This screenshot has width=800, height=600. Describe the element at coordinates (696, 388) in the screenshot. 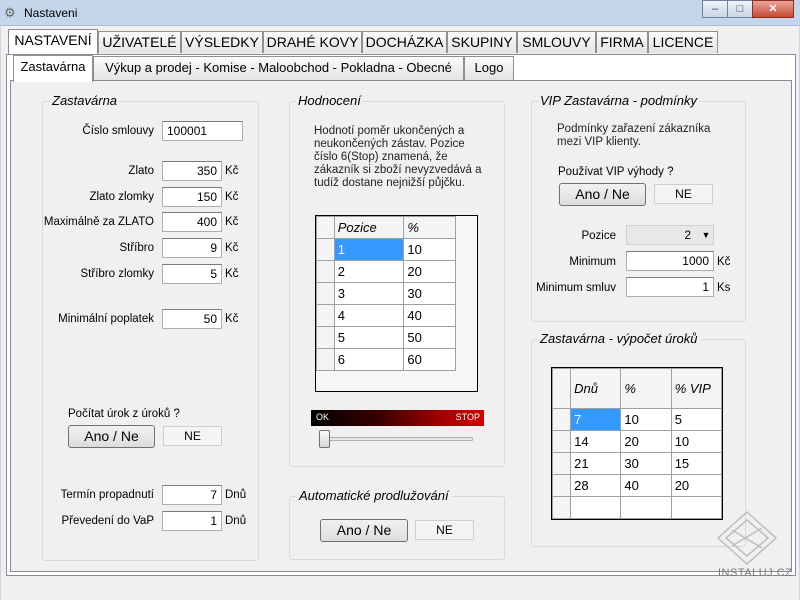

I see `column-header-percent-vip: % VIP` at that location.